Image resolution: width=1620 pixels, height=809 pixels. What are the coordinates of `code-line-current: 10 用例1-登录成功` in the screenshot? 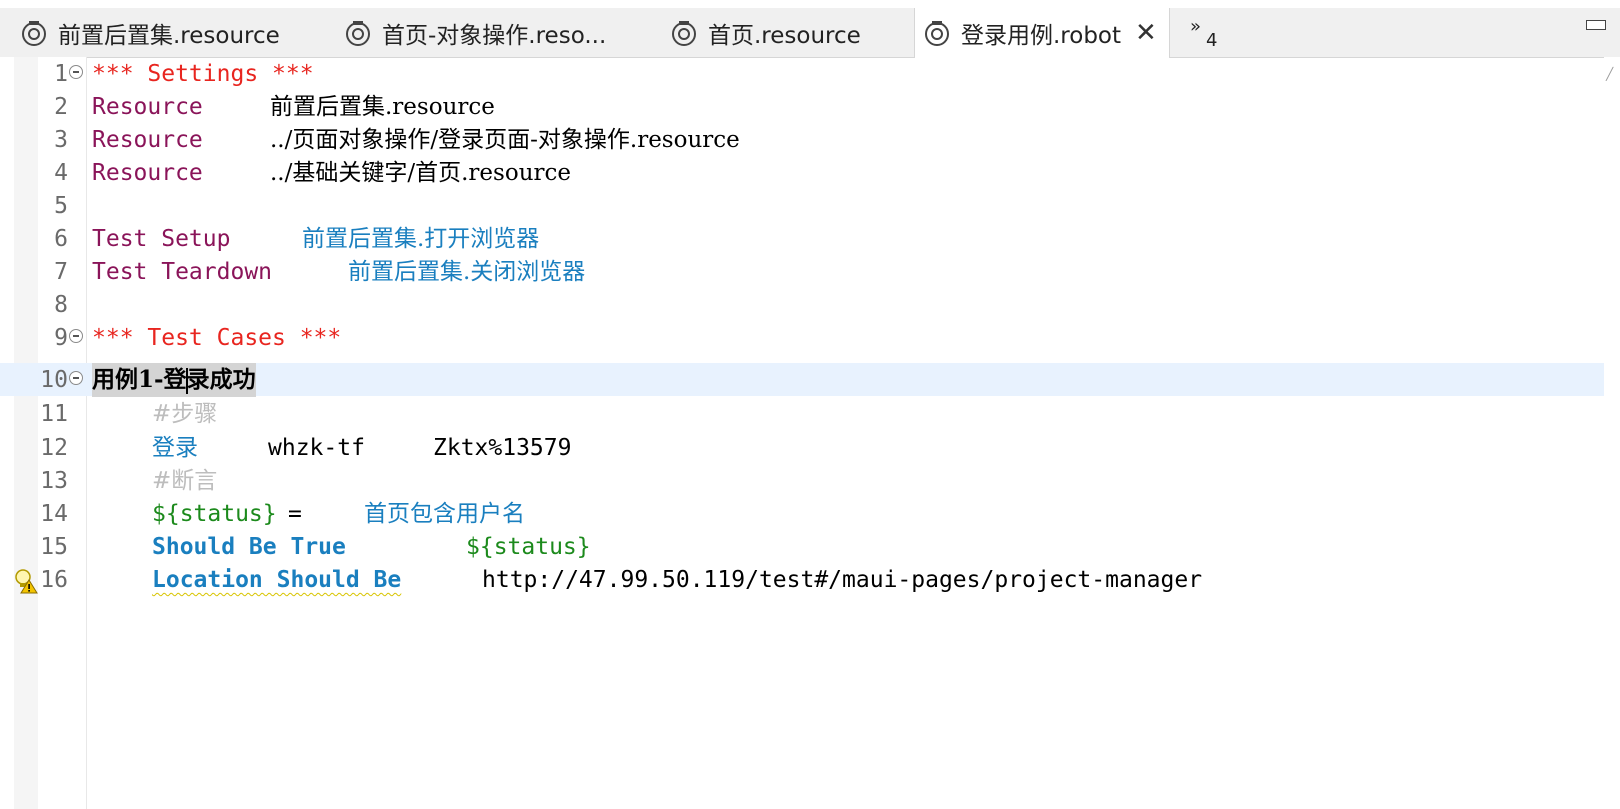 It's located at (802, 380).